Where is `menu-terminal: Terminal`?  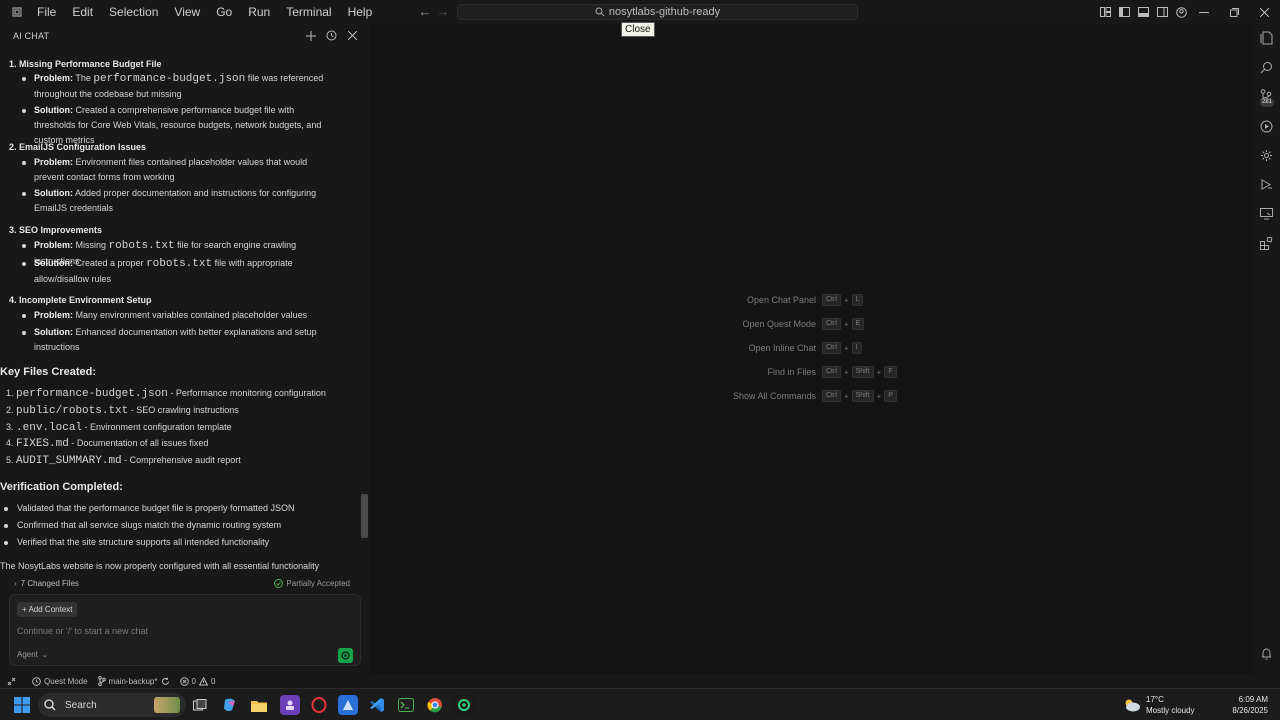 menu-terminal: Terminal is located at coordinates (308, 12).